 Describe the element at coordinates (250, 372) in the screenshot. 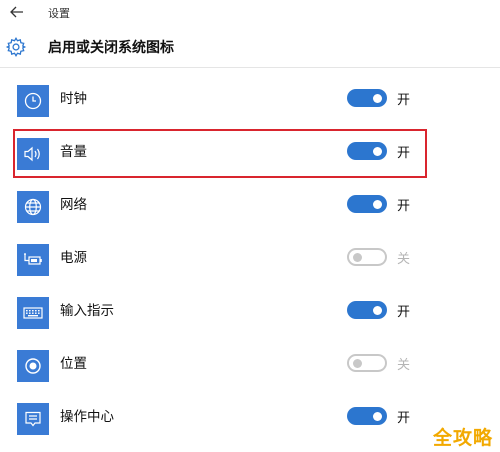

I see `system-icon-row-location: 位置 关` at that location.